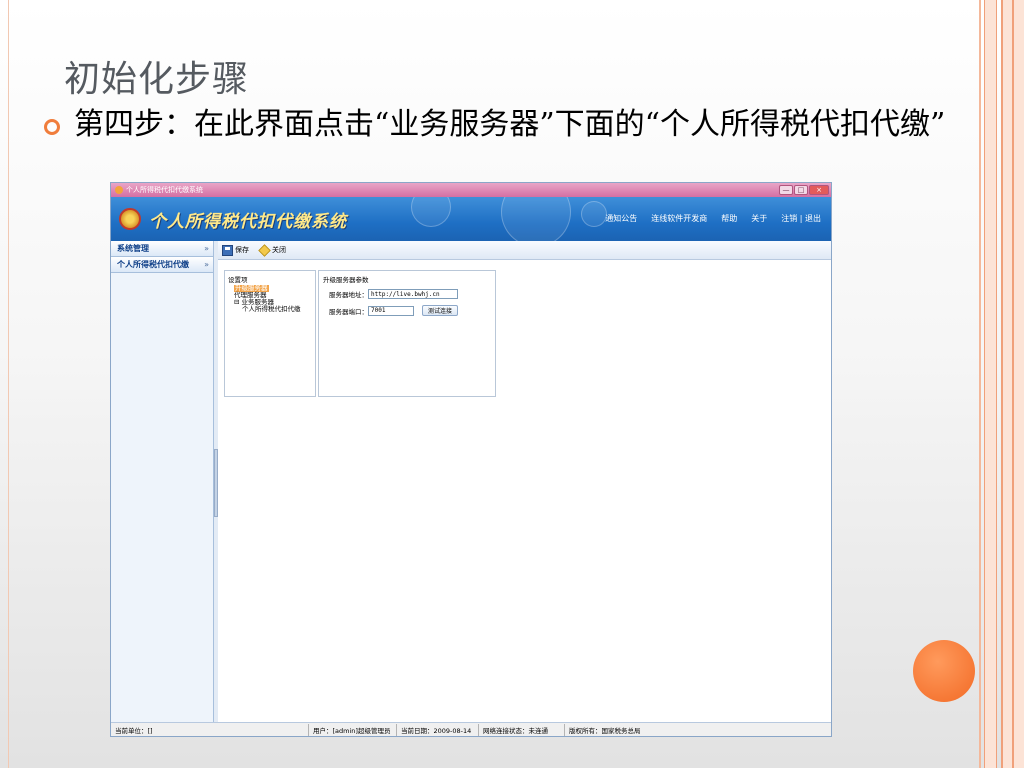  Describe the element at coordinates (270, 279) in the screenshot. I see `tree-root: 设置项` at that location.